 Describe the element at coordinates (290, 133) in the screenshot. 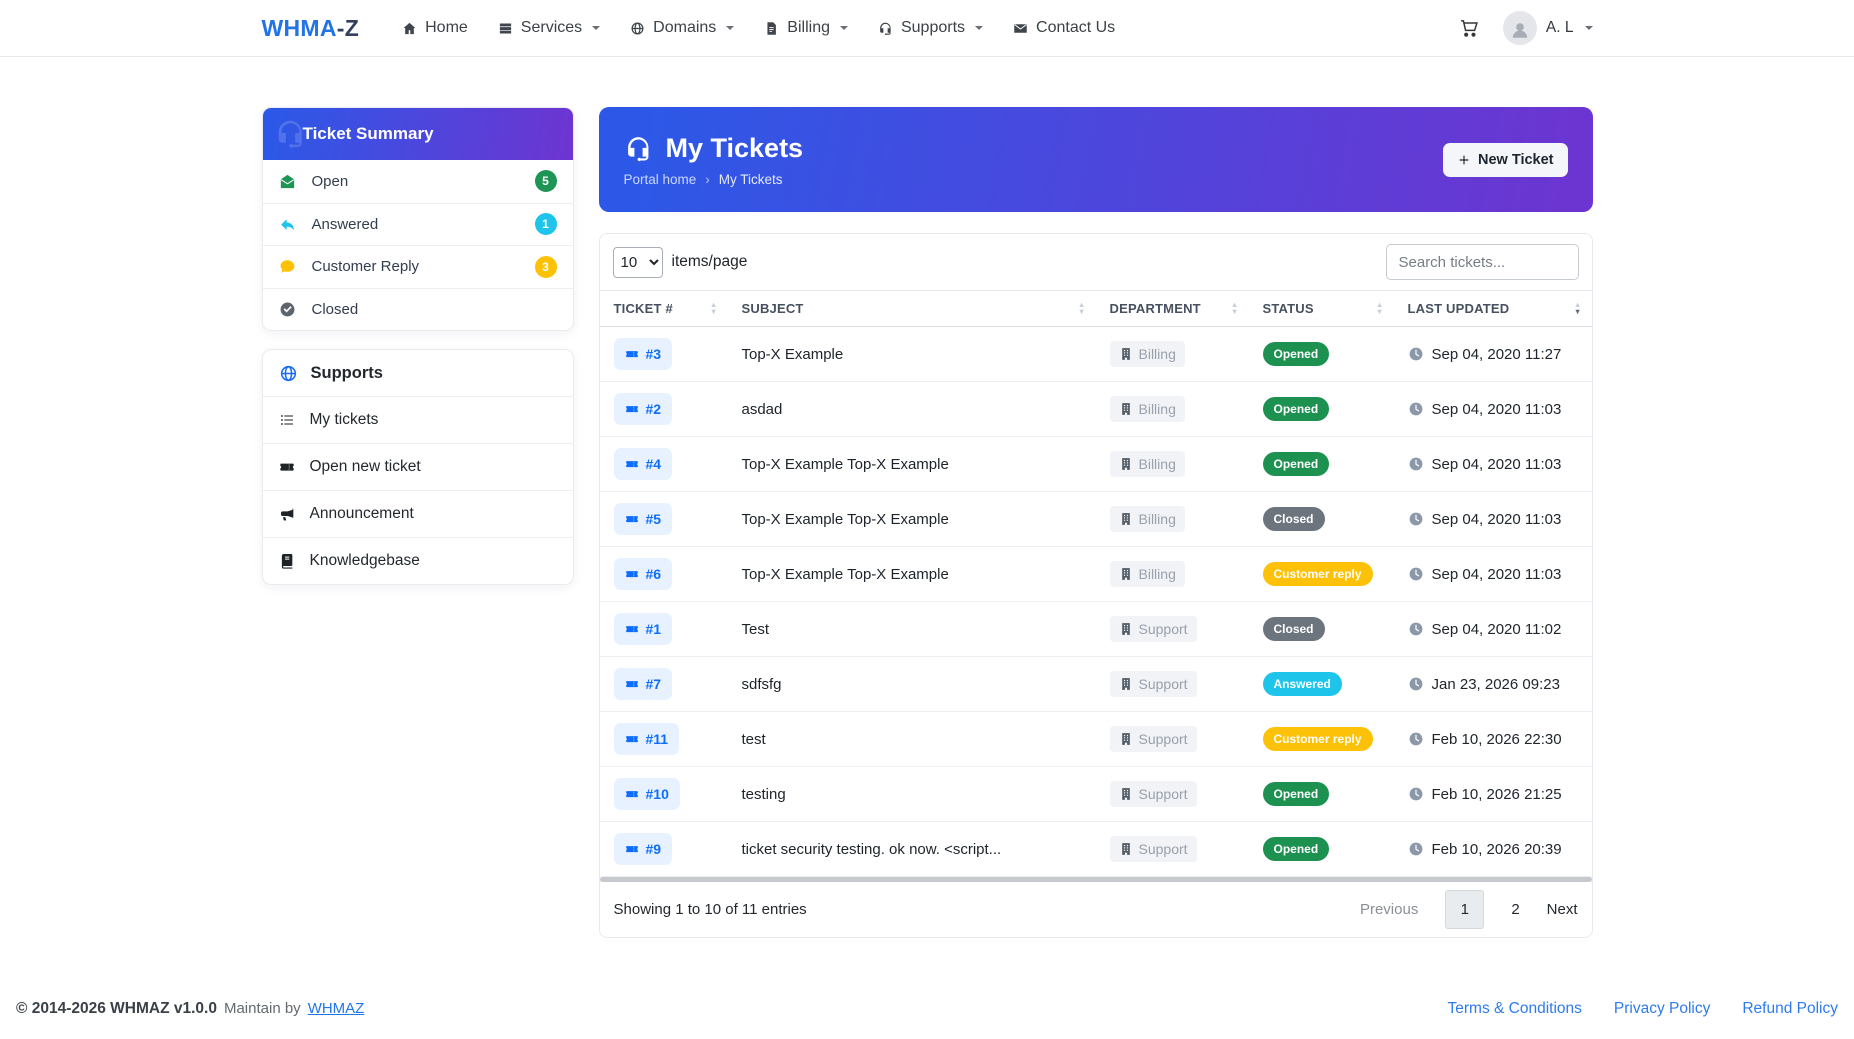

I see `headset-icon` at that location.